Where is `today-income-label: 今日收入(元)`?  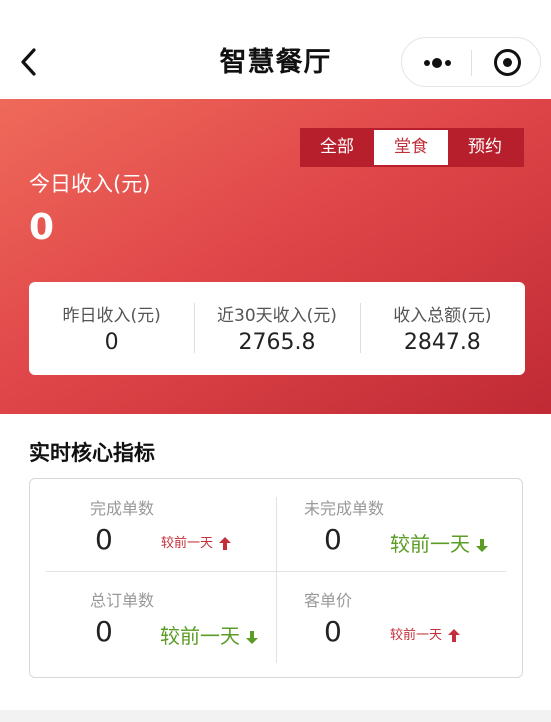
today-income-label: 今日收入(元) is located at coordinates (90, 184).